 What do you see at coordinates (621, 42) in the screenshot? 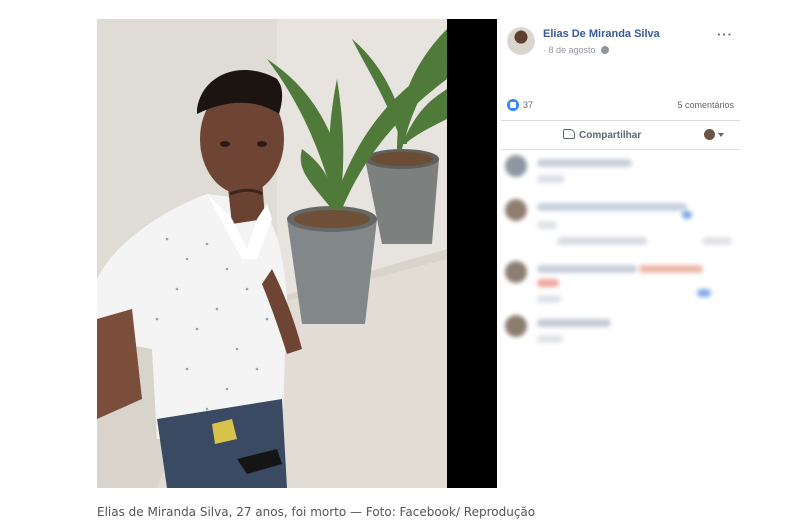
I see `post-header: Elias De Miranda Silva · 8 de agosto ···` at bounding box center [621, 42].